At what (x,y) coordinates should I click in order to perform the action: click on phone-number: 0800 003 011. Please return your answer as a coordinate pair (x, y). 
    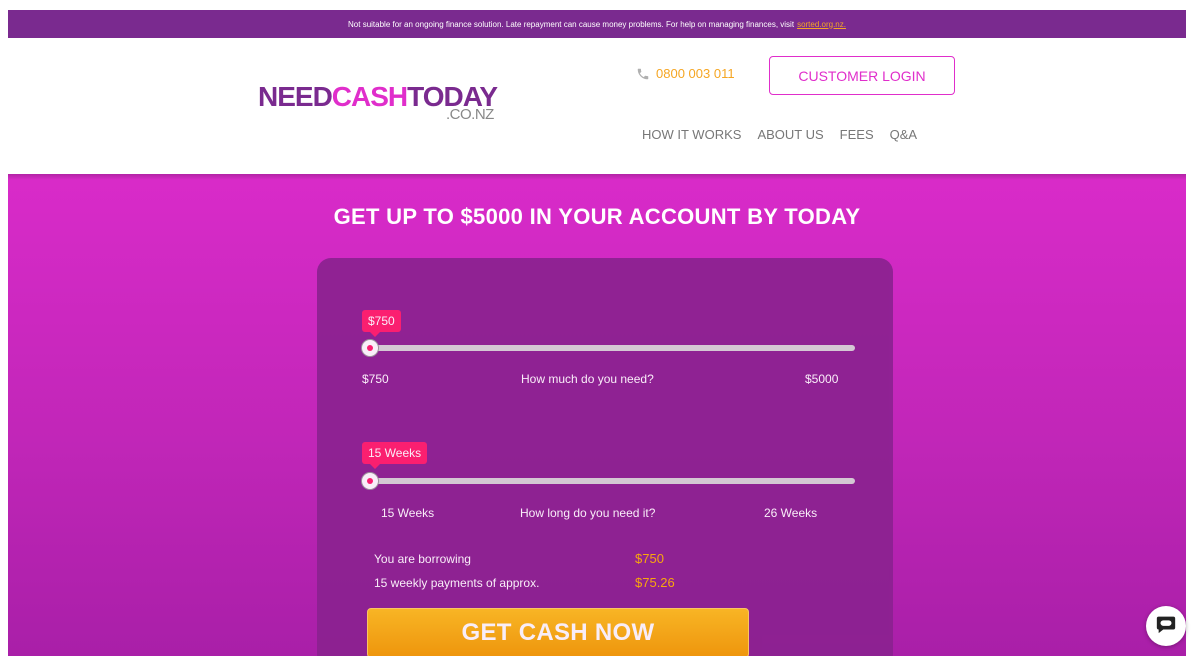
    Looking at the image, I should click on (695, 73).